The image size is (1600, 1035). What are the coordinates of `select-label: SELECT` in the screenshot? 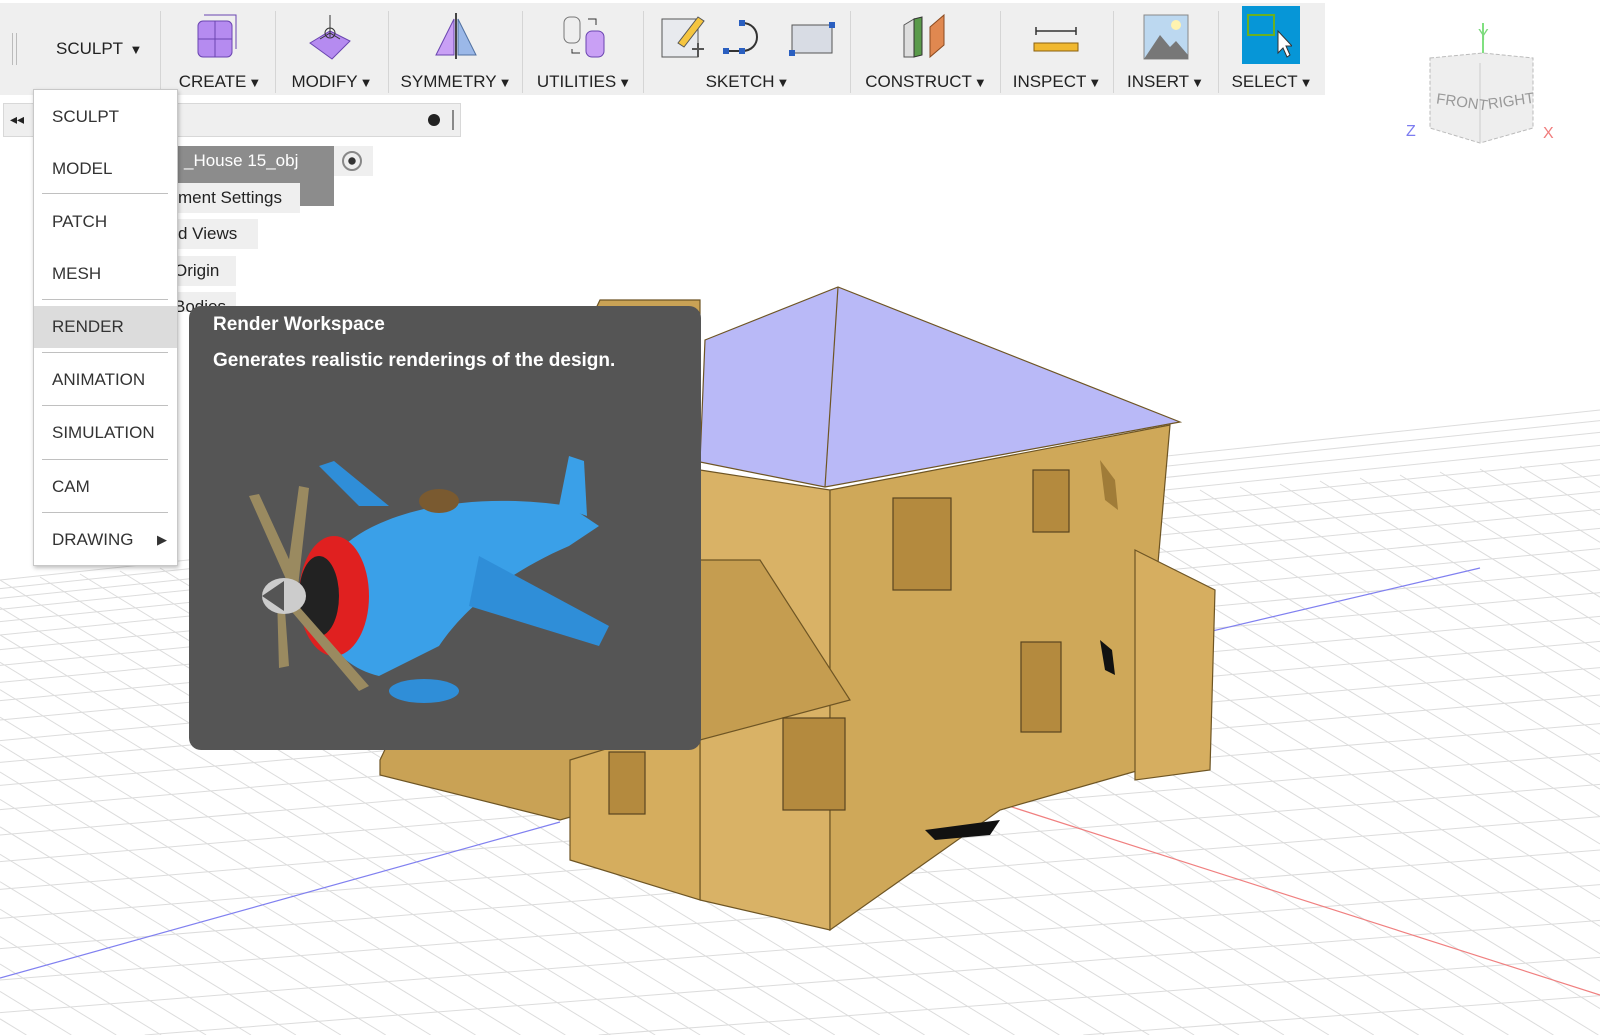 It's located at (1264, 81).